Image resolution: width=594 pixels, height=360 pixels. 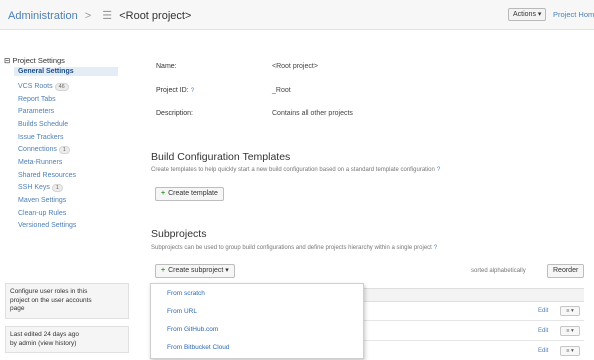 I want to click on sidebar-item-label: Issue Trackers, so click(x=41, y=137).